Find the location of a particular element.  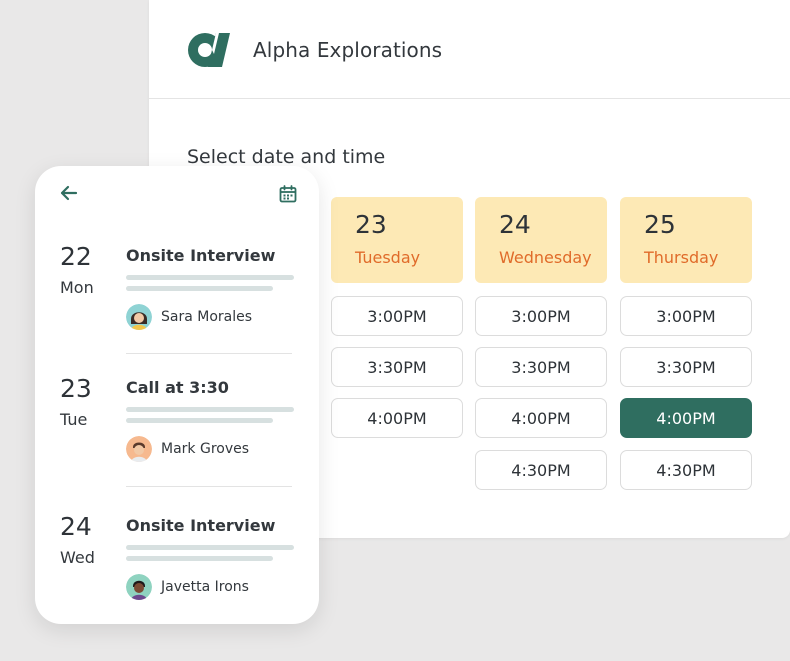

day-card-thursday: 25 Thursday is located at coordinates (686, 240).